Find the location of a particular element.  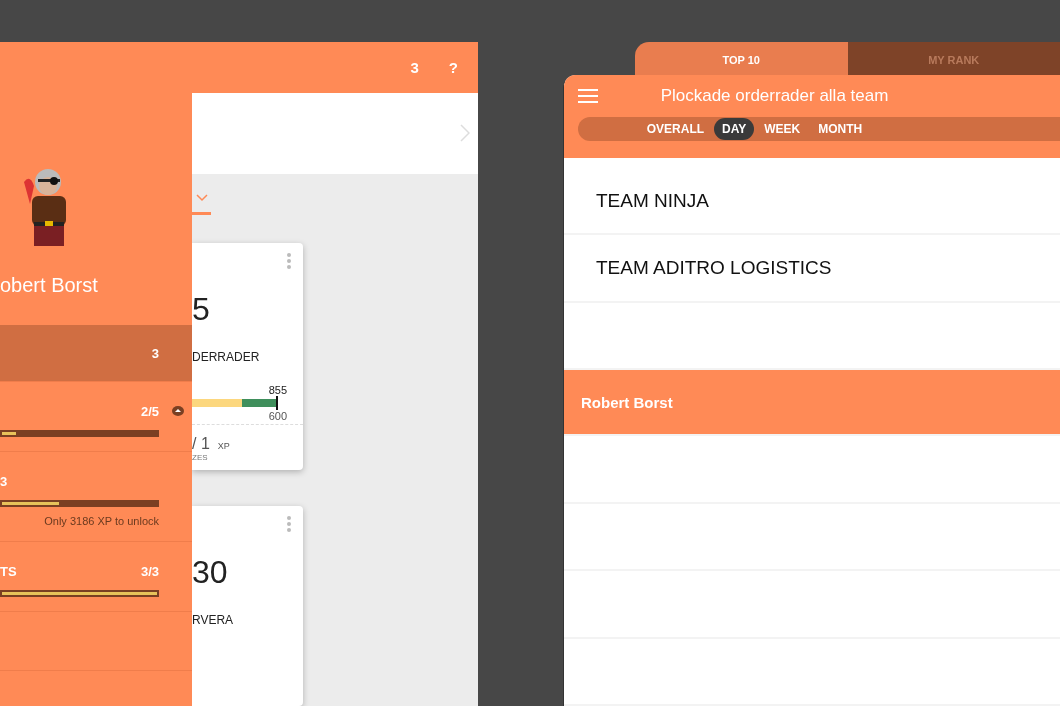

team-name: TEAM ADITRO LOGISTICS is located at coordinates (714, 268).